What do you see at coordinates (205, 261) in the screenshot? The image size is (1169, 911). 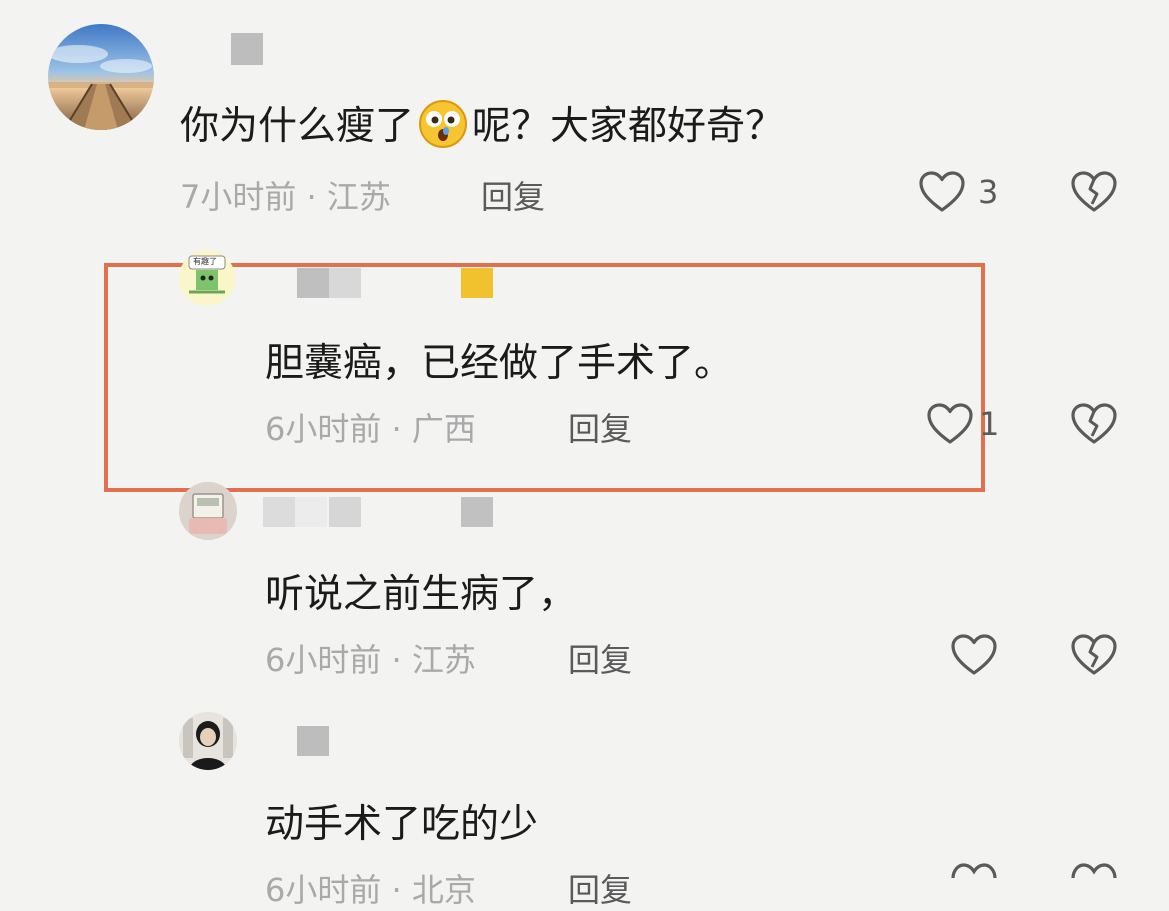 I see `sticker-text: 有趣了` at bounding box center [205, 261].